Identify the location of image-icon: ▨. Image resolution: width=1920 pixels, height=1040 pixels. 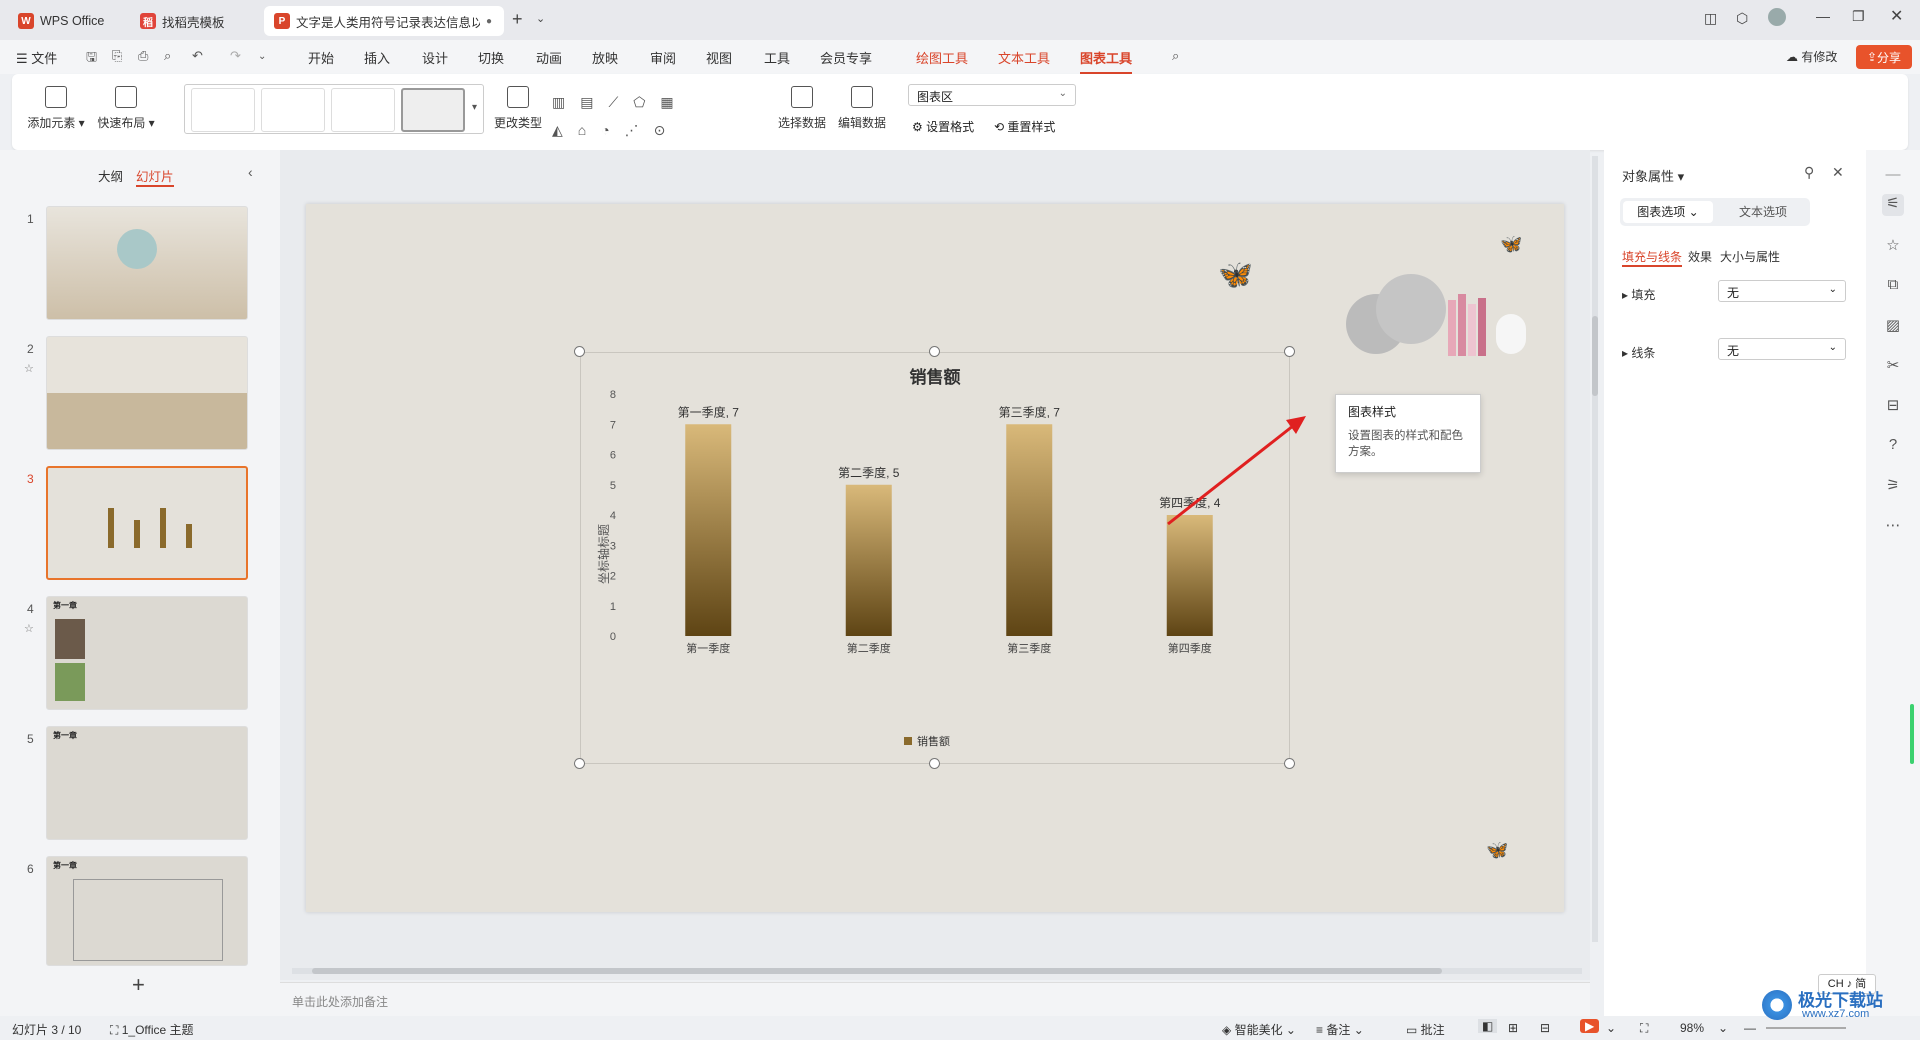
(1893, 327).